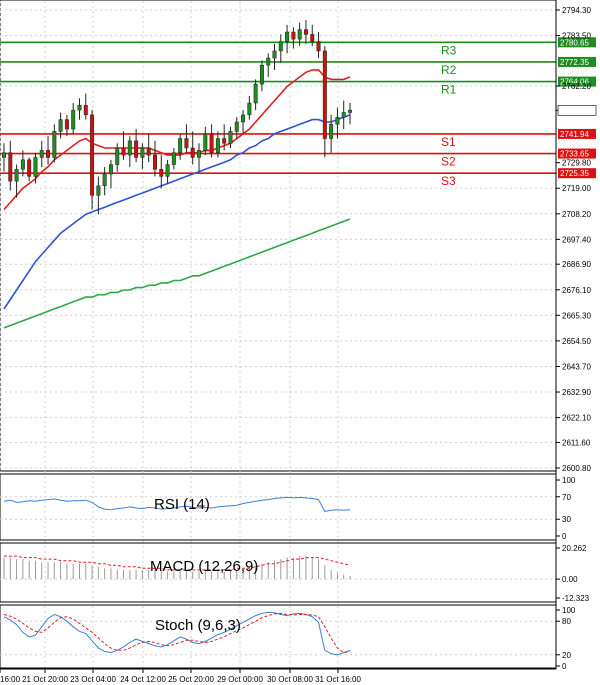 This screenshot has height=685, width=600. Describe the element at coordinates (449, 50) in the screenshot. I see `level-name-r3: R3` at that location.